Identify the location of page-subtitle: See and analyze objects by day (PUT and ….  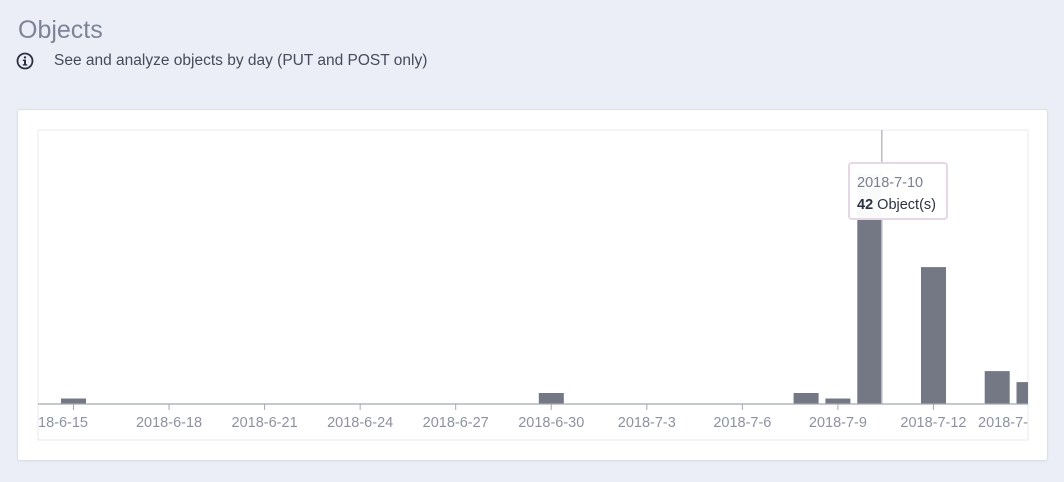
(241, 60).